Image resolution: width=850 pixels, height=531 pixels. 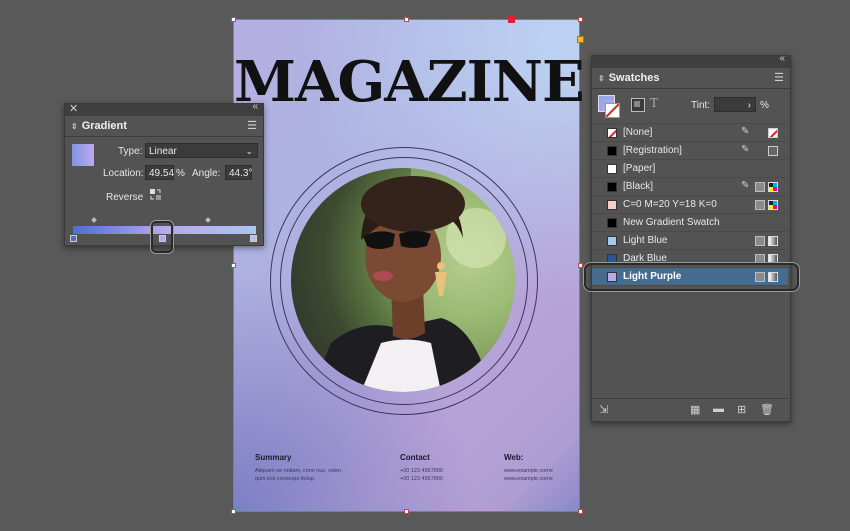 What do you see at coordinates (415, 457) in the screenshot?
I see `contact-heading: Contact` at bounding box center [415, 457].